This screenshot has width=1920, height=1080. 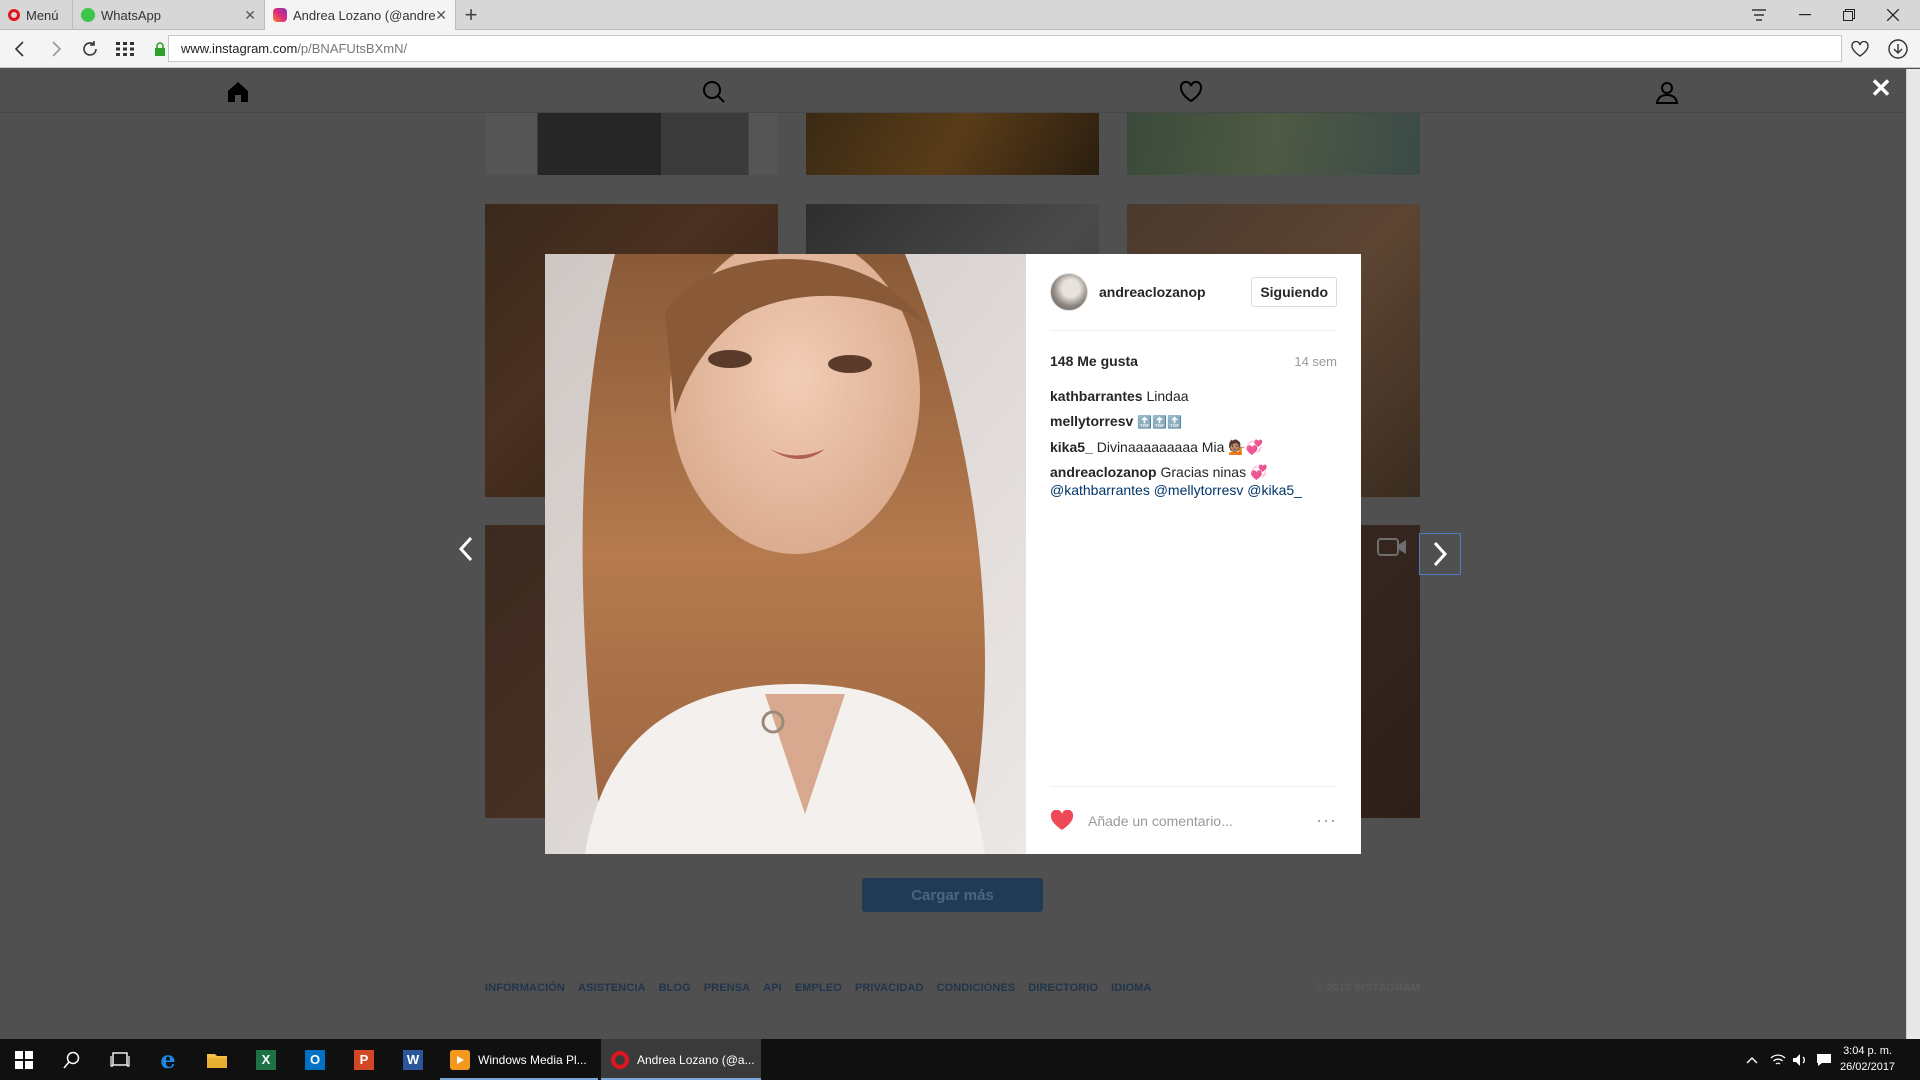 I want to click on close-modal-icon: ✕, so click(x=1881, y=88).